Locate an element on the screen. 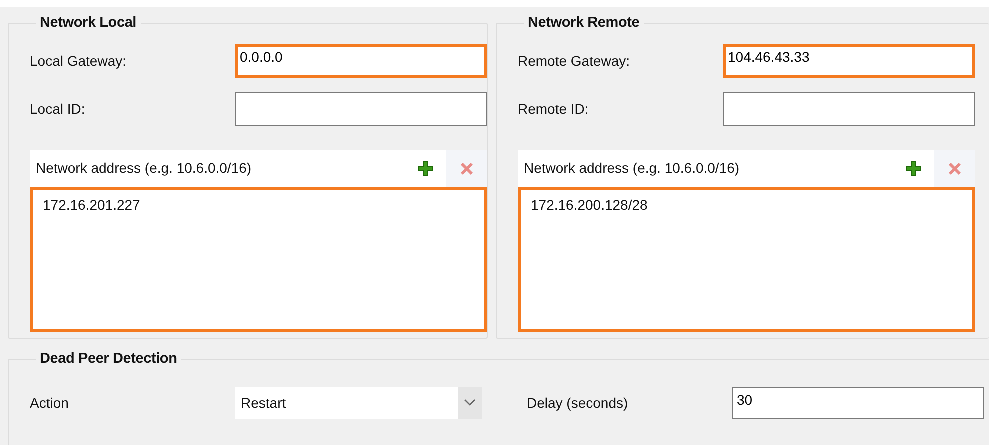 The image size is (989, 445). field-label: Local ID: is located at coordinates (58, 109).